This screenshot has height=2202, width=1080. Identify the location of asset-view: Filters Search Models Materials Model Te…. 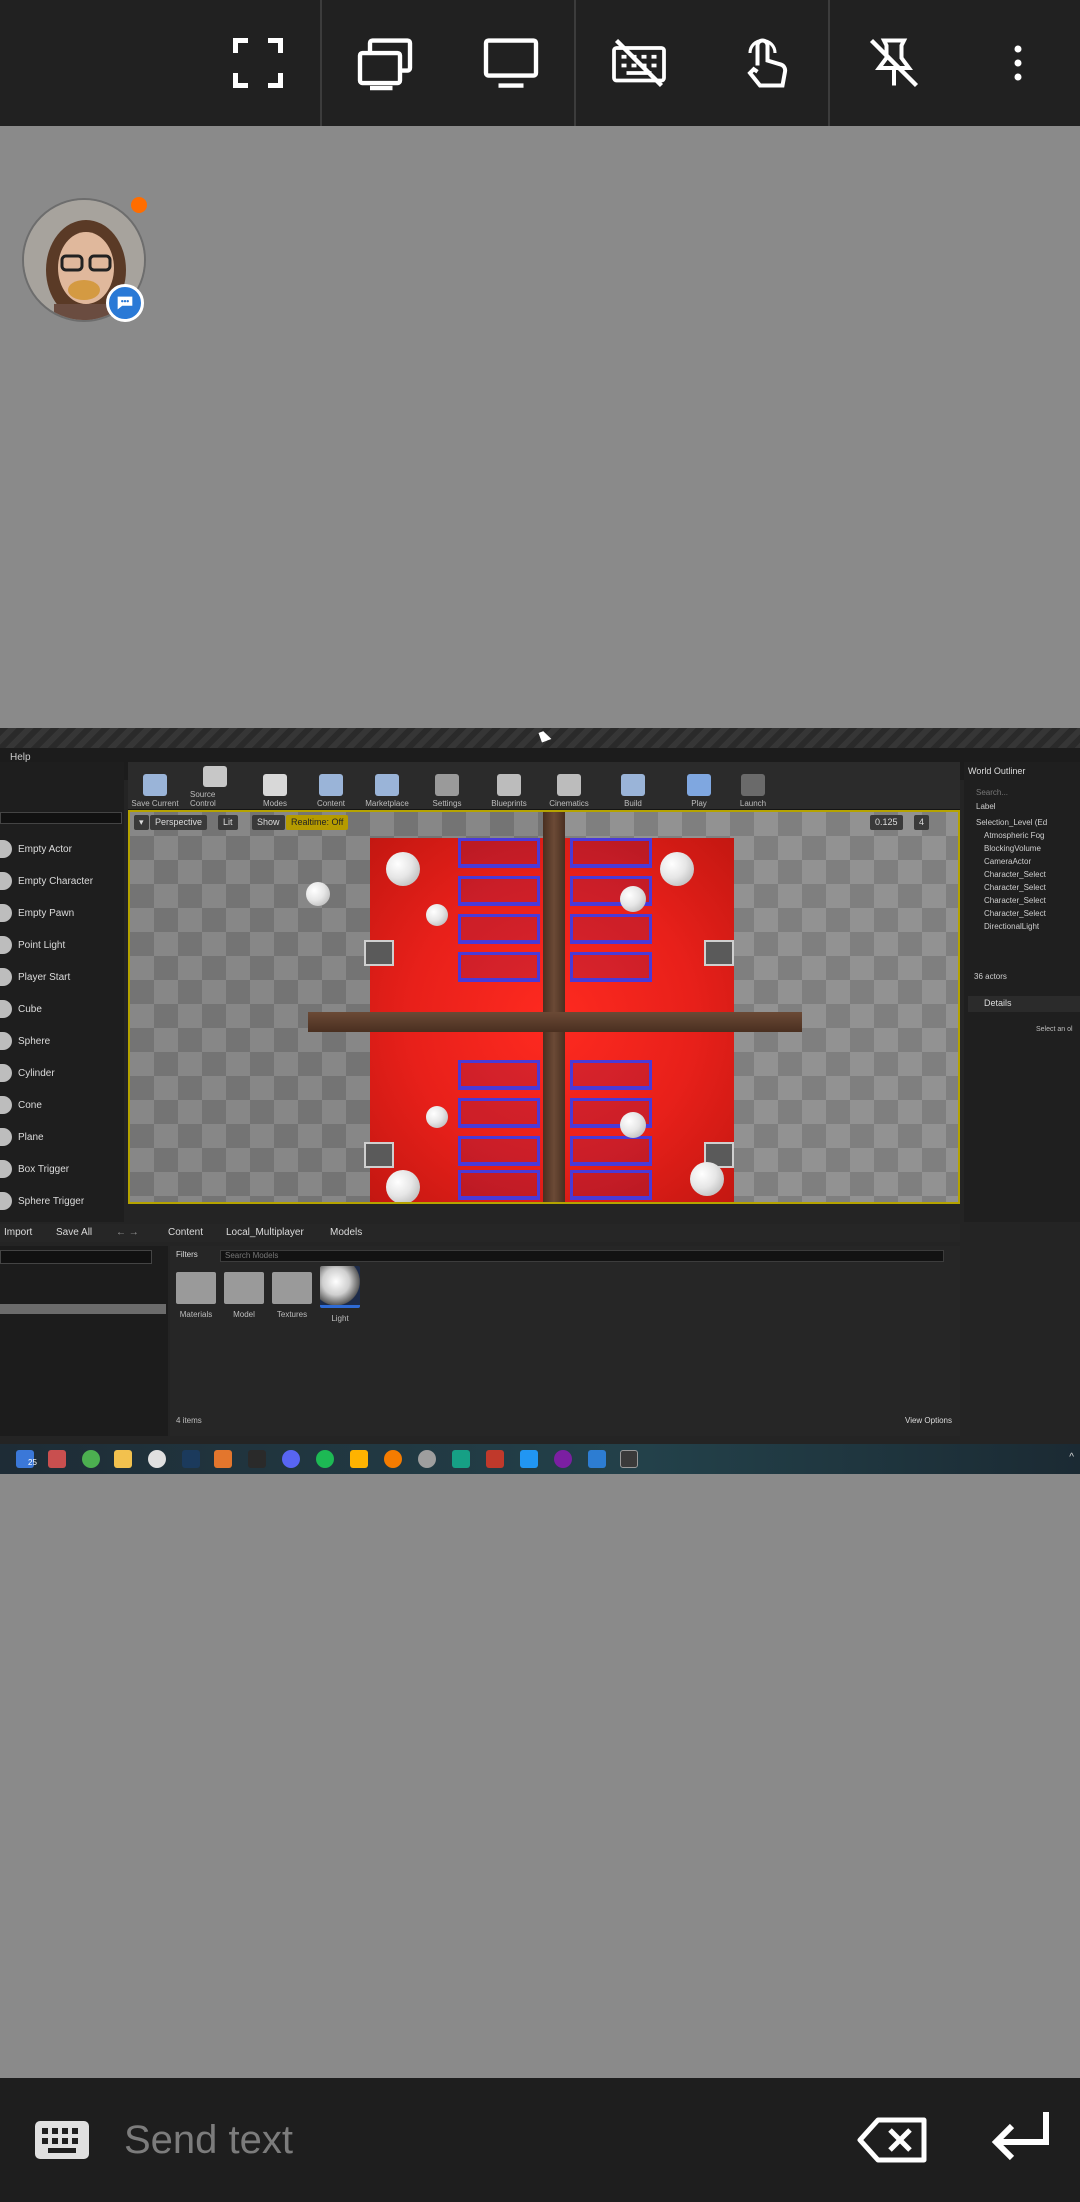
(565, 1341).